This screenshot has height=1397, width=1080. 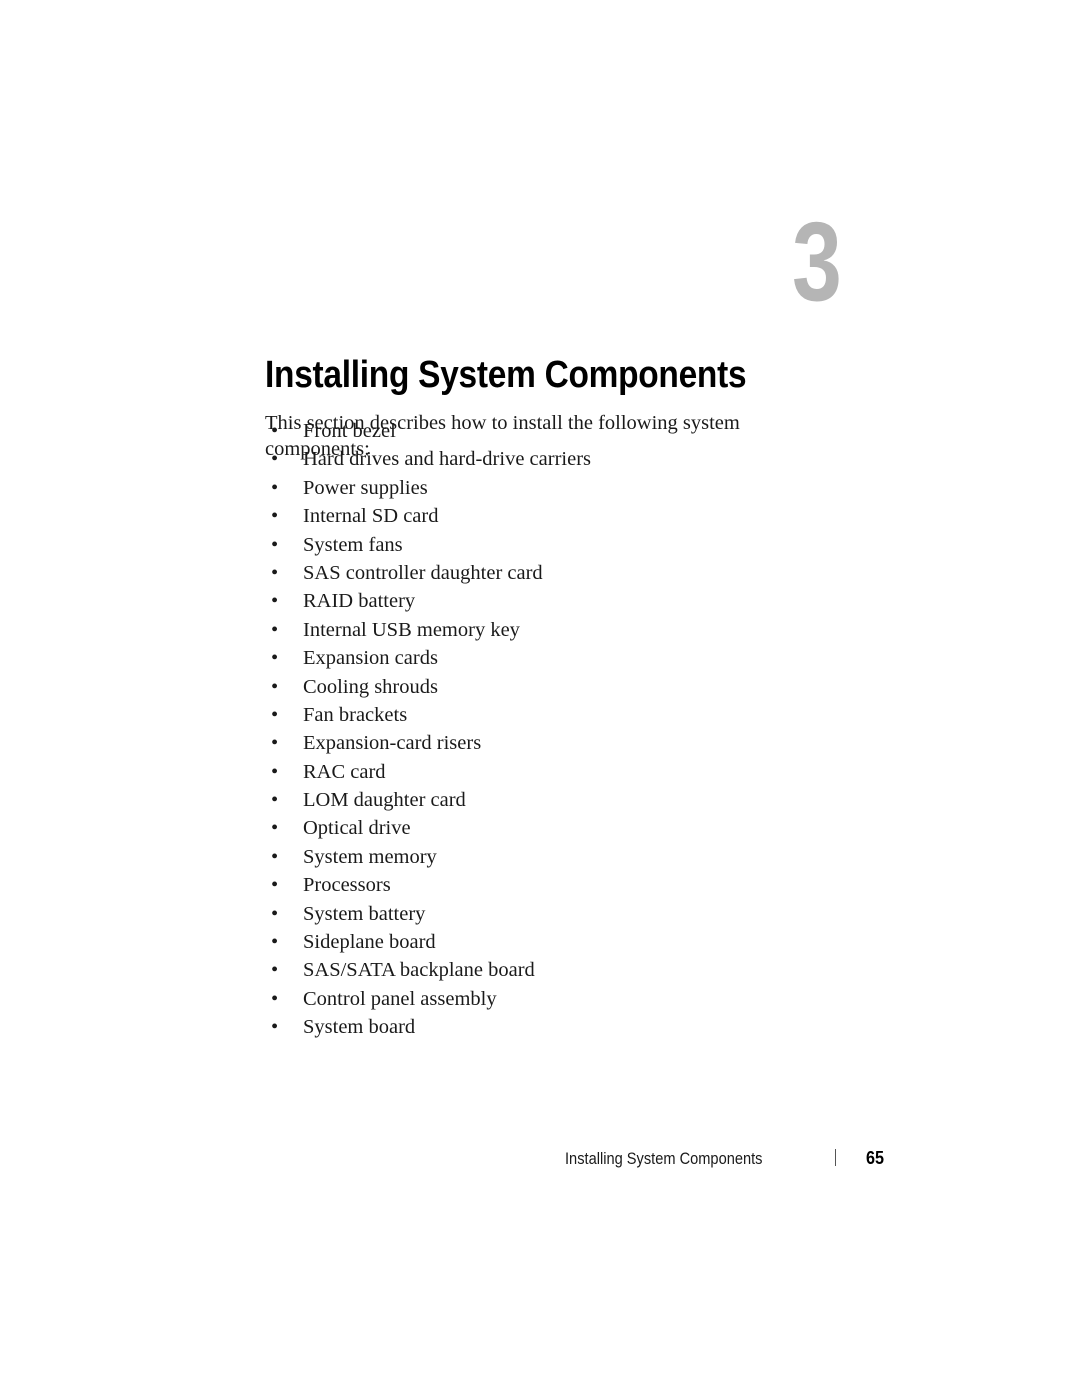 What do you see at coordinates (392, 743) in the screenshot?
I see `list-item-label: Expansion-card risers` at bounding box center [392, 743].